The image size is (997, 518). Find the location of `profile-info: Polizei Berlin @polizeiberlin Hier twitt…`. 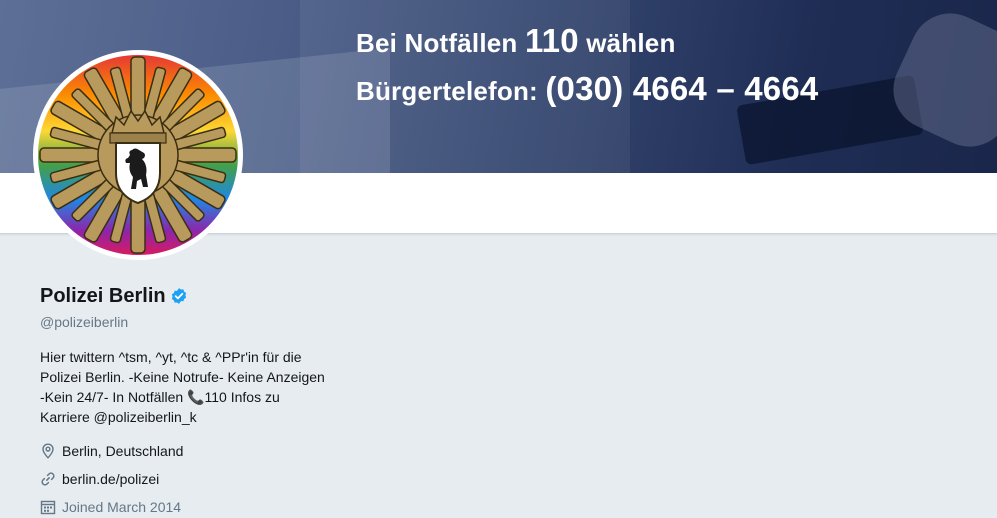

profile-info: Polizei Berlin @polizeiberlin Hier twitt… is located at coordinates (190, 399).